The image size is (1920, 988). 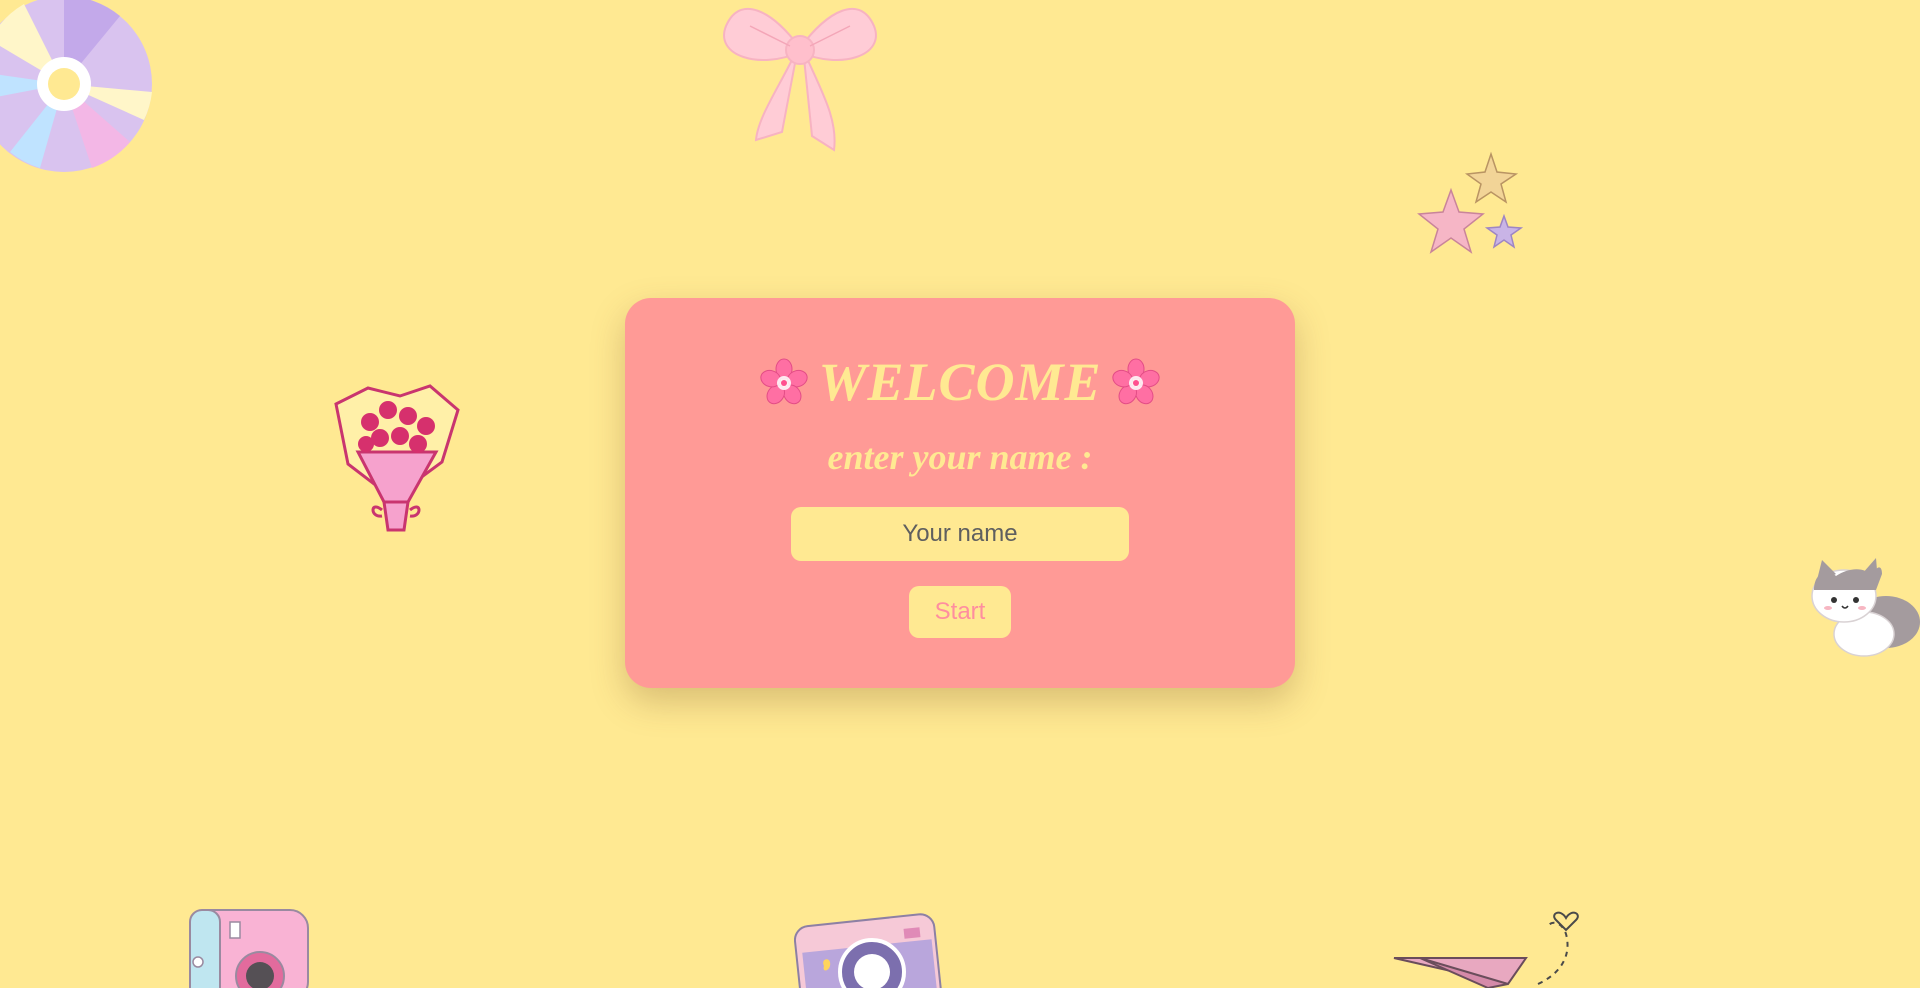 I want to click on stars-icon, so click(x=1470, y=202).